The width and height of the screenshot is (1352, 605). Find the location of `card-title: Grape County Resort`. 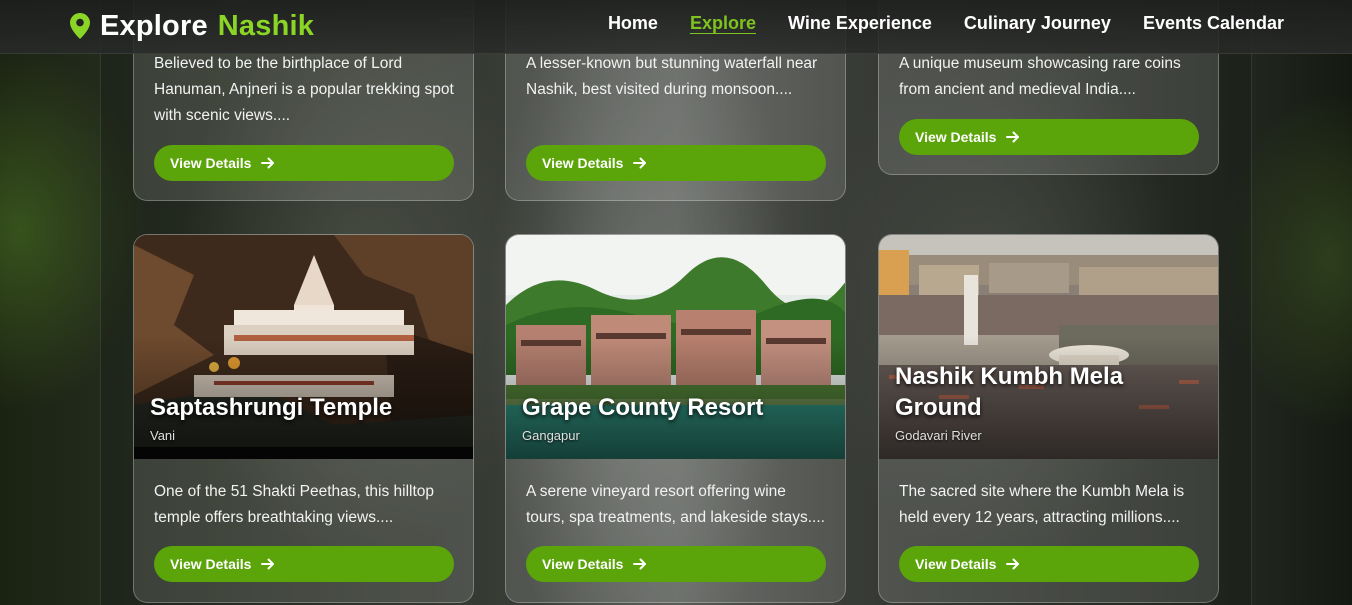

card-title: Grape County Resort is located at coordinates (643, 407).